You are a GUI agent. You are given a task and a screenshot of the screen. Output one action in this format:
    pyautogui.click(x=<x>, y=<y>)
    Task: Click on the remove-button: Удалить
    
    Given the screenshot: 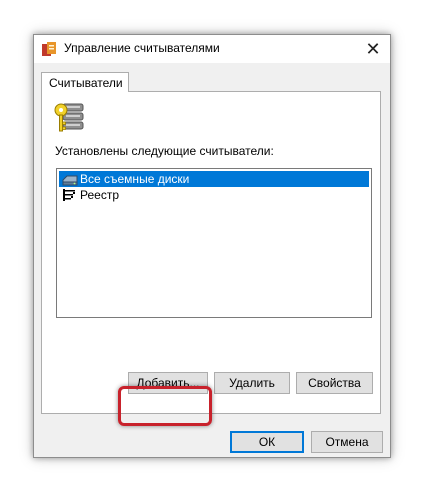 What is the action you would take?
    pyautogui.click(x=252, y=383)
    